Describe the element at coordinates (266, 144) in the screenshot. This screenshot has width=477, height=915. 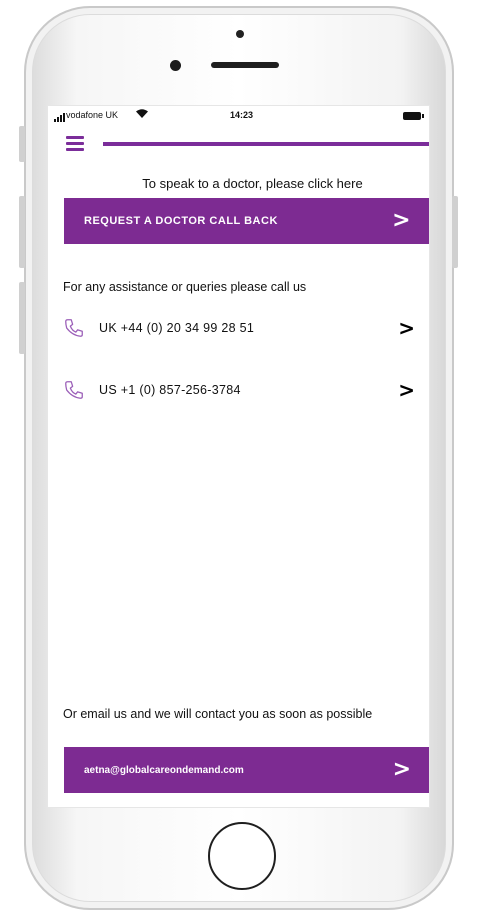
I see `header-accent-line` at that location.